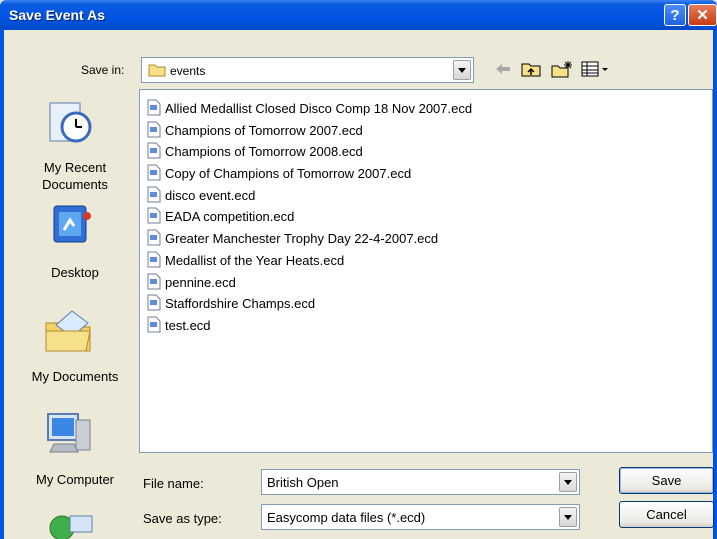 This screenshot has height=539, width=717. Describe the element at coordinates (230, 216) in the screenshot. I see `file-name: EADA competition.ecd` at that location.